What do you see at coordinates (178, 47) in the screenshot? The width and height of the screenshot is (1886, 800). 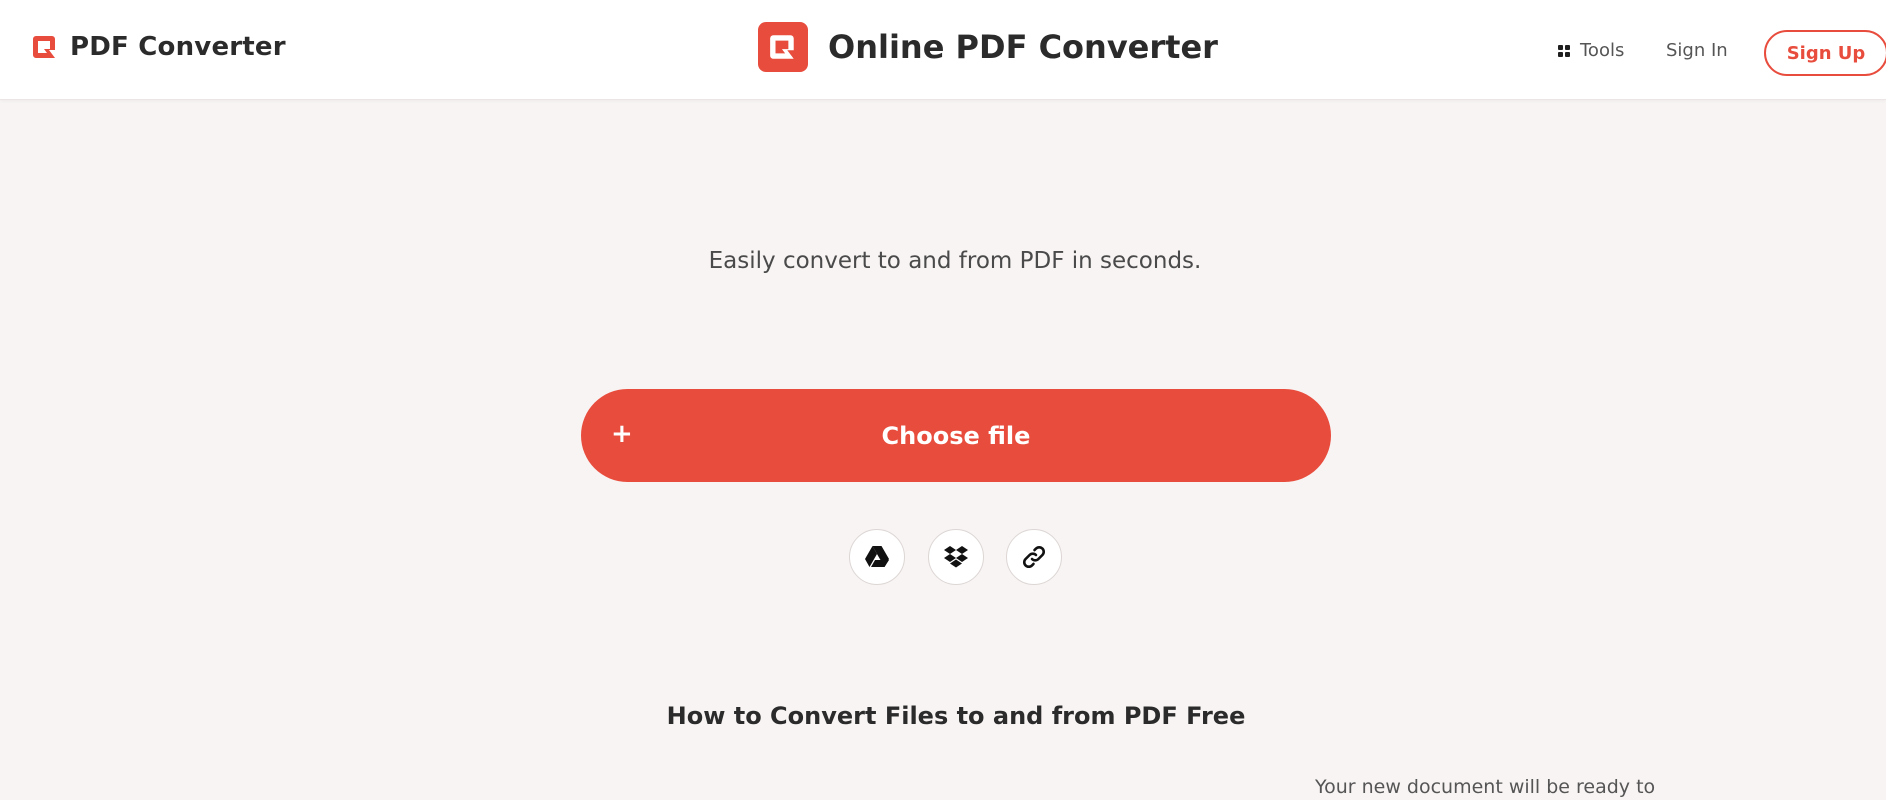 I see `brand-name: PDF Converter` at bounding box center [178, 47].